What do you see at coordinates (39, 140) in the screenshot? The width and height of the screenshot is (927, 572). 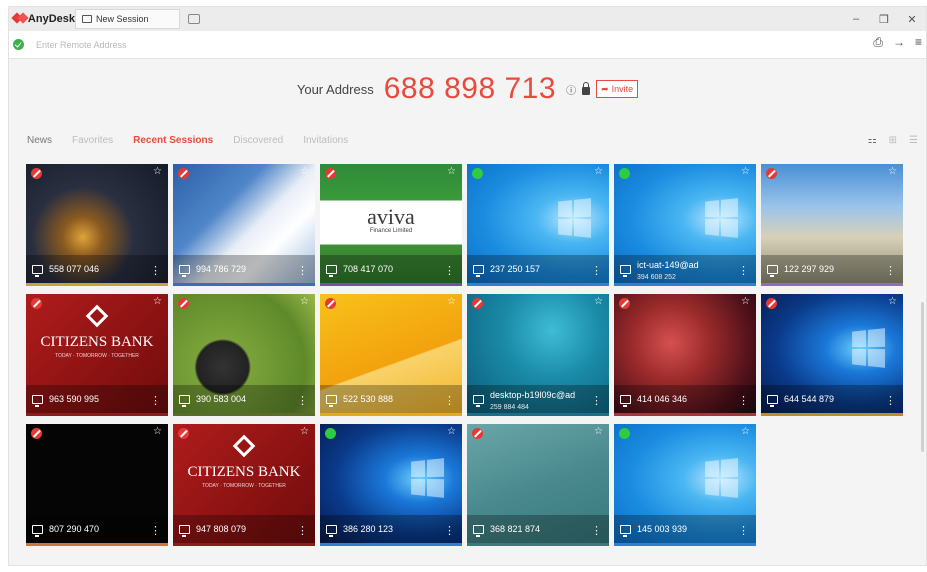 I see `tab-news: News` at bounding box center [39, 140].